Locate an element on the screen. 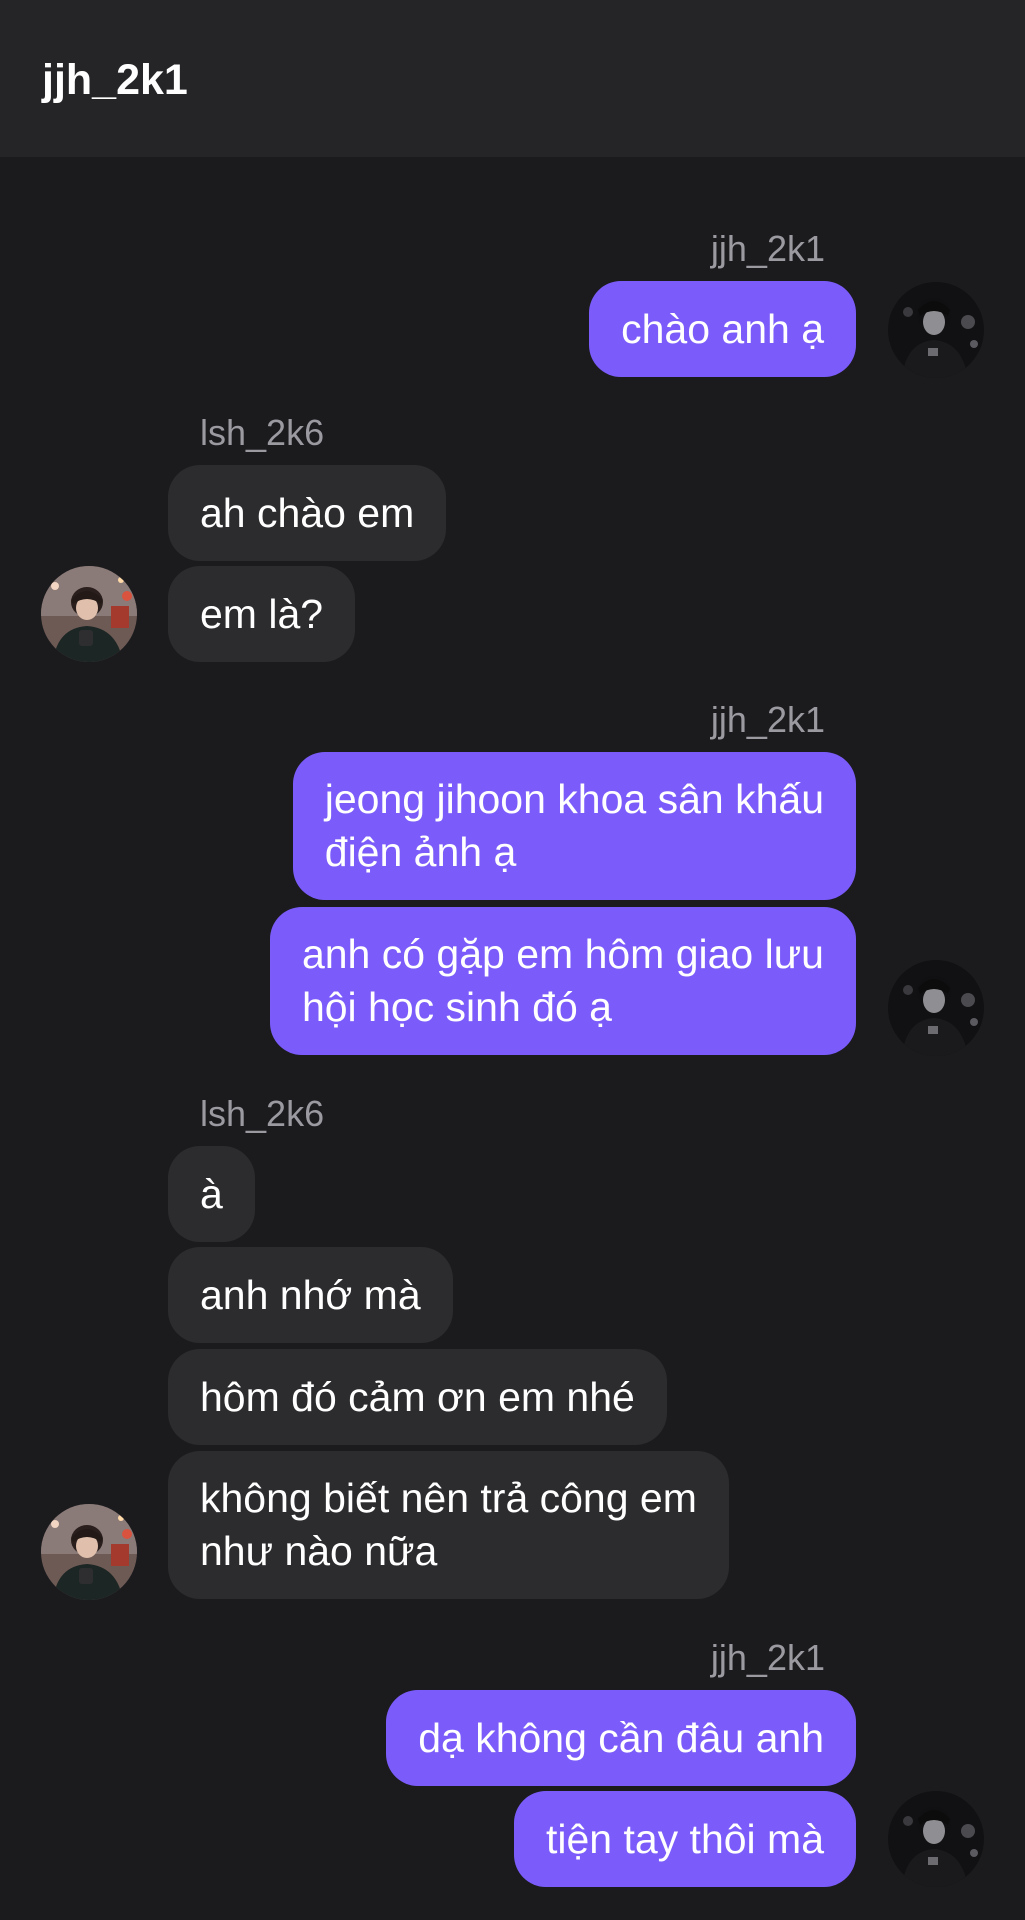 The image size is (1025, 1920). message-bubble-sent: jeong jihoon khoa sân khấu điện ảnh ạ is located at coordinates (574, 826).